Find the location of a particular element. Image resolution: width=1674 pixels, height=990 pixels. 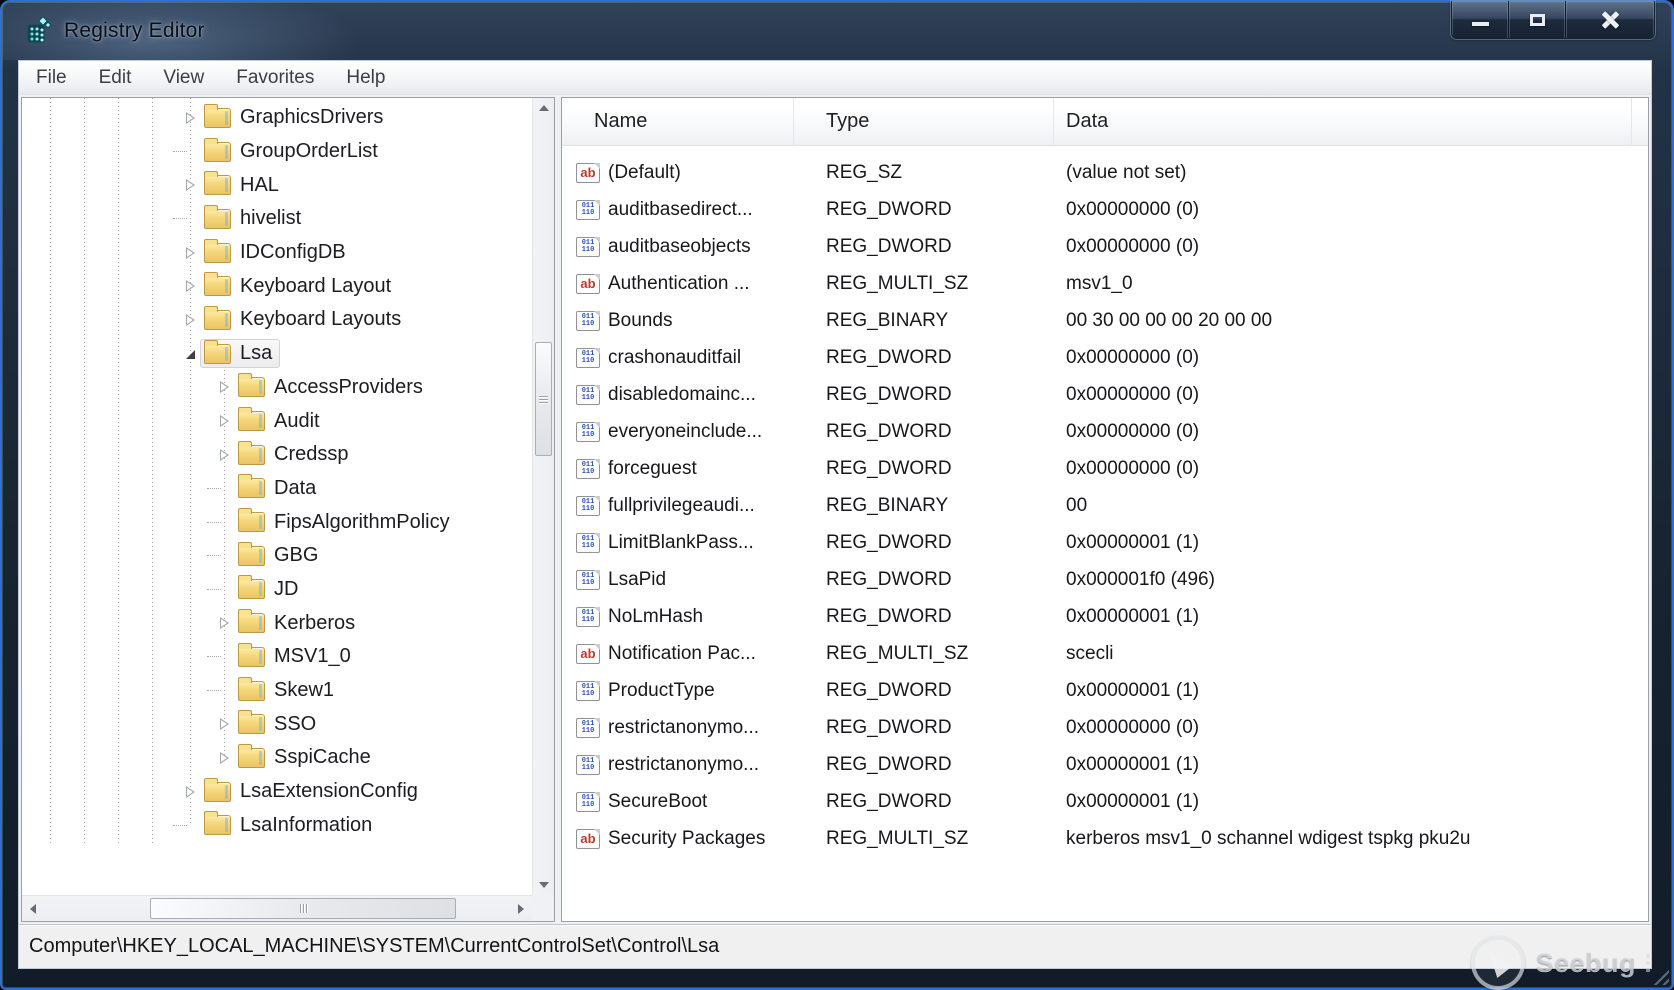

tree-item-accessproviders: AccessProviders is located at coordinates (277, 388).